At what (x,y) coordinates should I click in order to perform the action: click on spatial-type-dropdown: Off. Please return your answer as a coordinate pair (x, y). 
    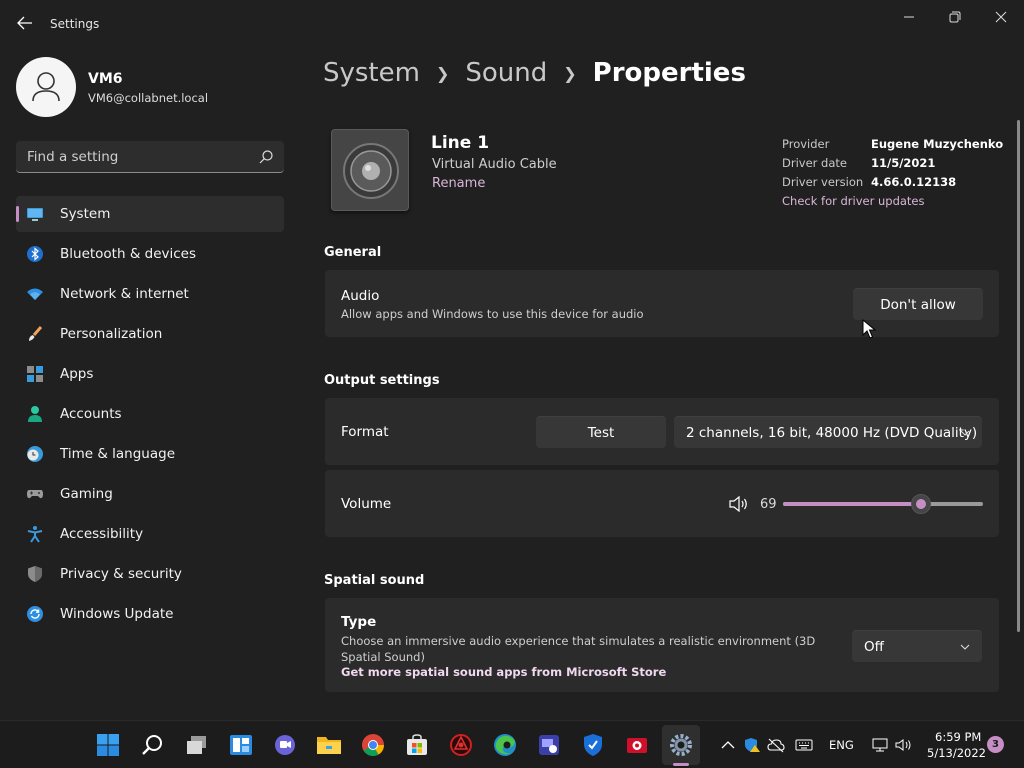
    Looking at the image, I should click on (917, 646).